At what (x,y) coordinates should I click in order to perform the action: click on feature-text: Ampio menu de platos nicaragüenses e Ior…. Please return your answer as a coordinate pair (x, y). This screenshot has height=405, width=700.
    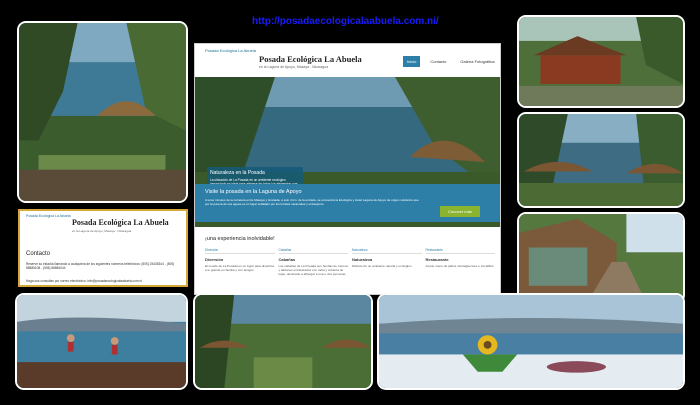
    Looking at the image, I should click on (459, 266).